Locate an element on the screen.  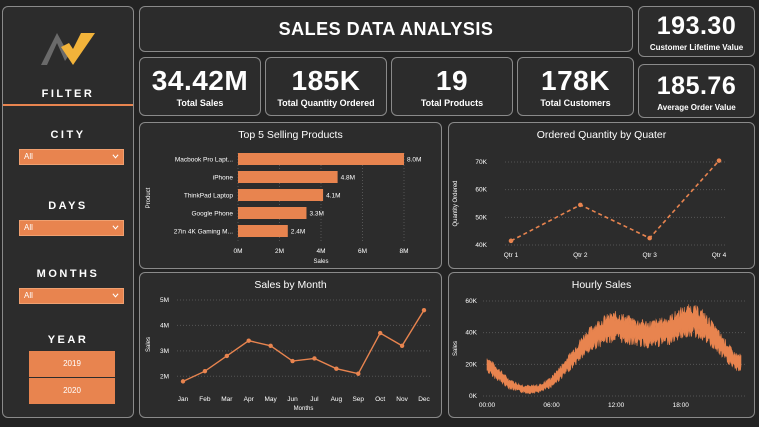
x-tick-label: 6M is located at coordinates (362, 251).